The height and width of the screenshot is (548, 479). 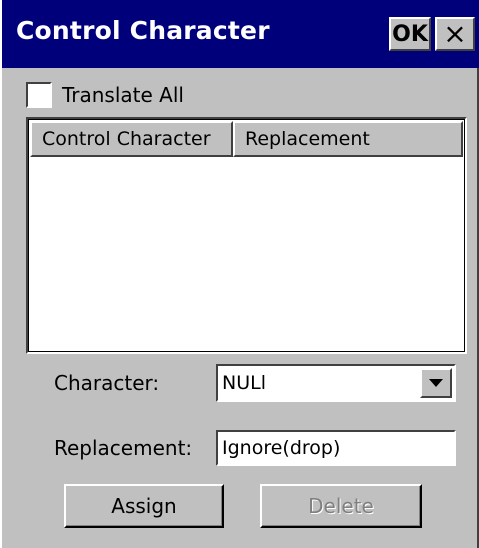 I want to click on delete-button: Delete, so click(x=341, y=506).